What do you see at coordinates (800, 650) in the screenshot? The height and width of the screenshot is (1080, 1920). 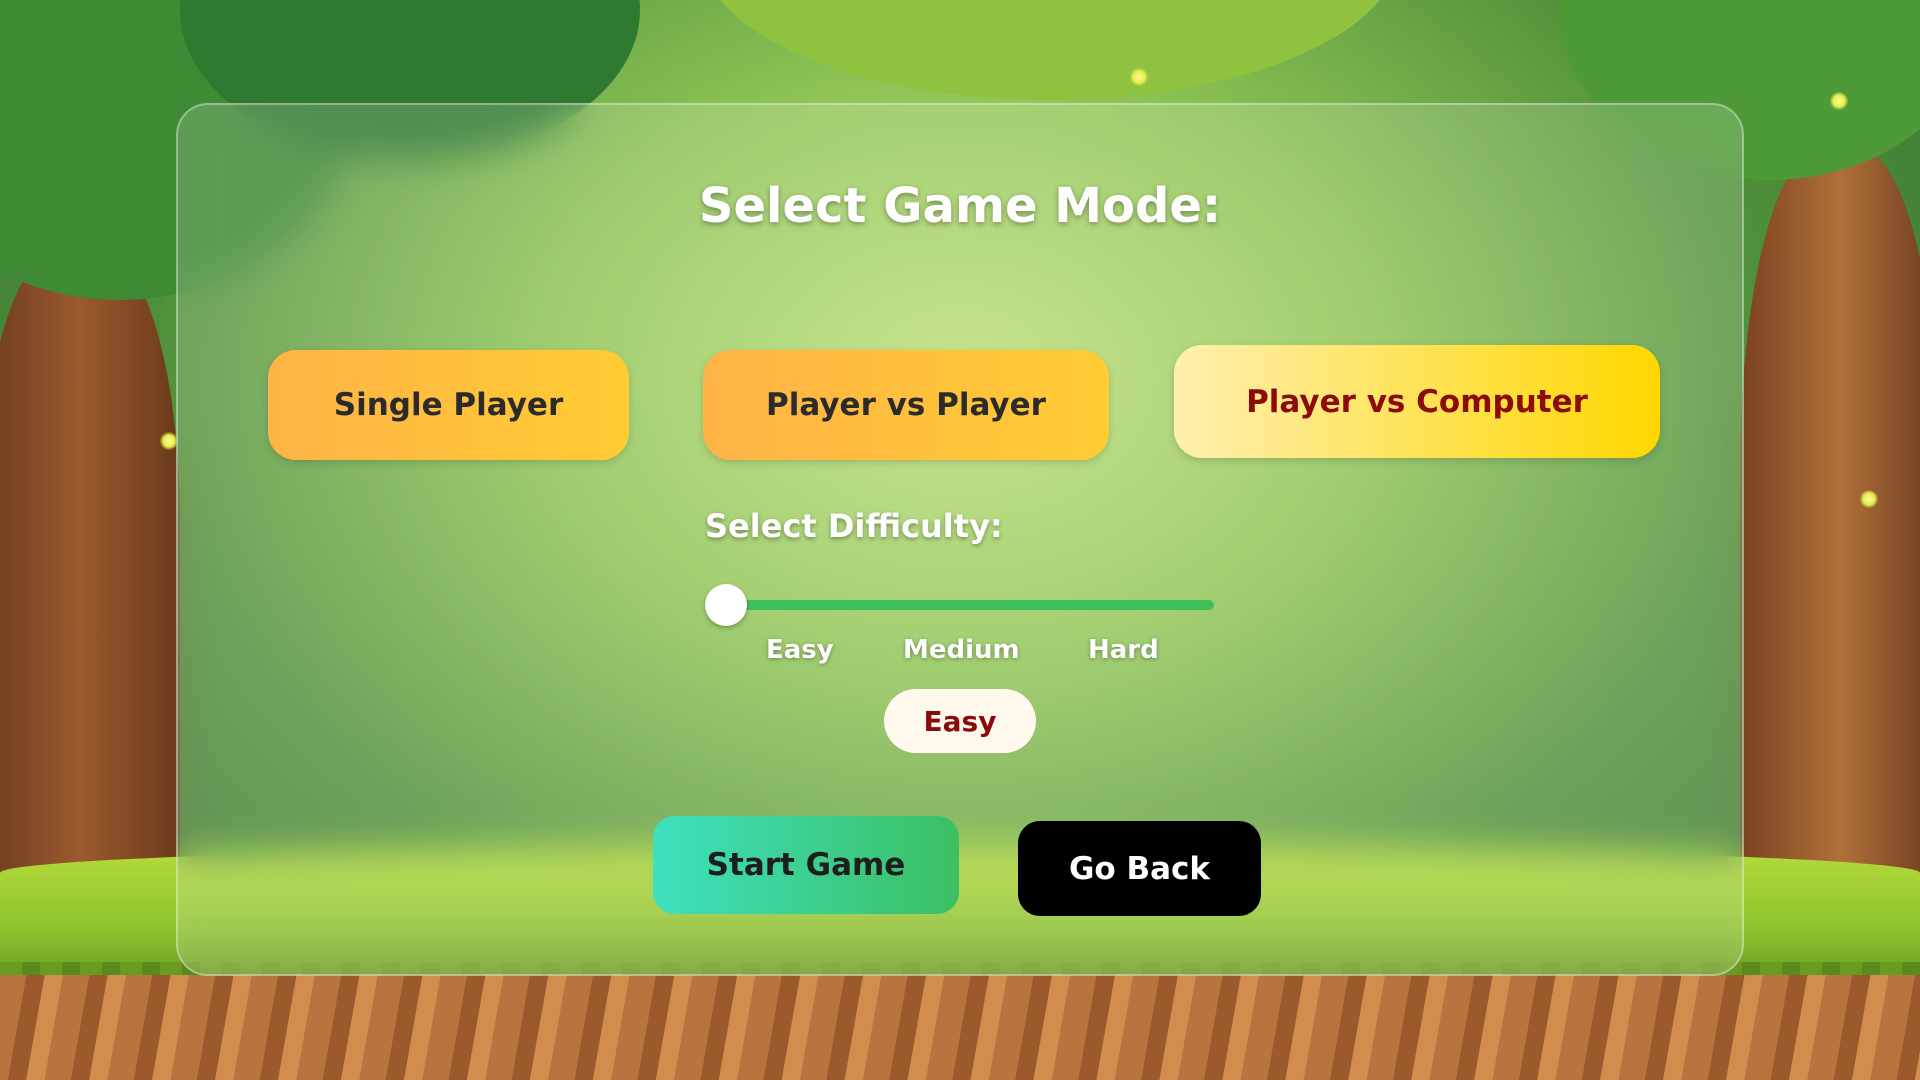 I see `difficulty-label-easy: Easy` at bounding box center [800, 650].